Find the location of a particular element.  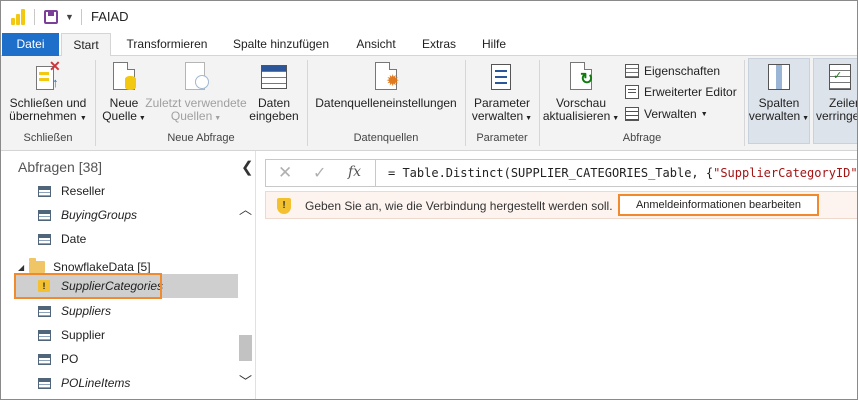

scroll-down-icon: ﹀ is located at coordinates (245, 380).